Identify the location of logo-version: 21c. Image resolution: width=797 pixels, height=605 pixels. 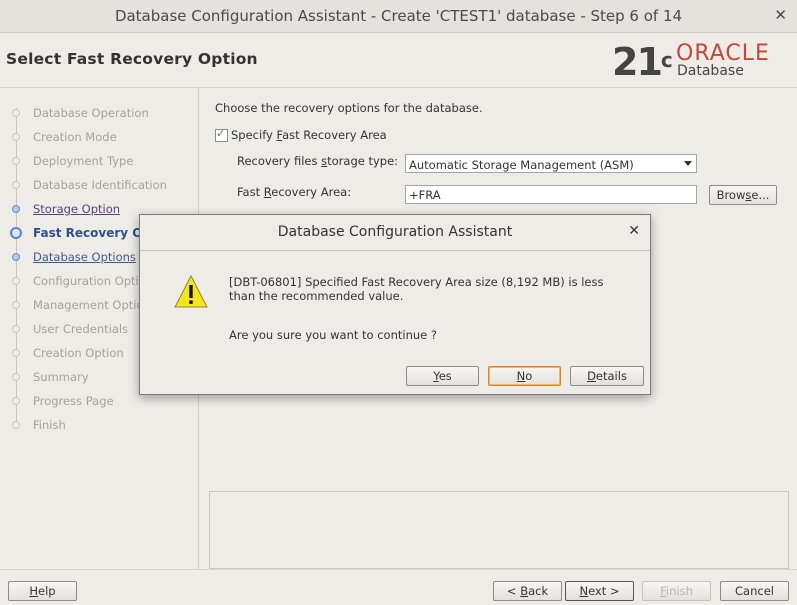
(642, 62).